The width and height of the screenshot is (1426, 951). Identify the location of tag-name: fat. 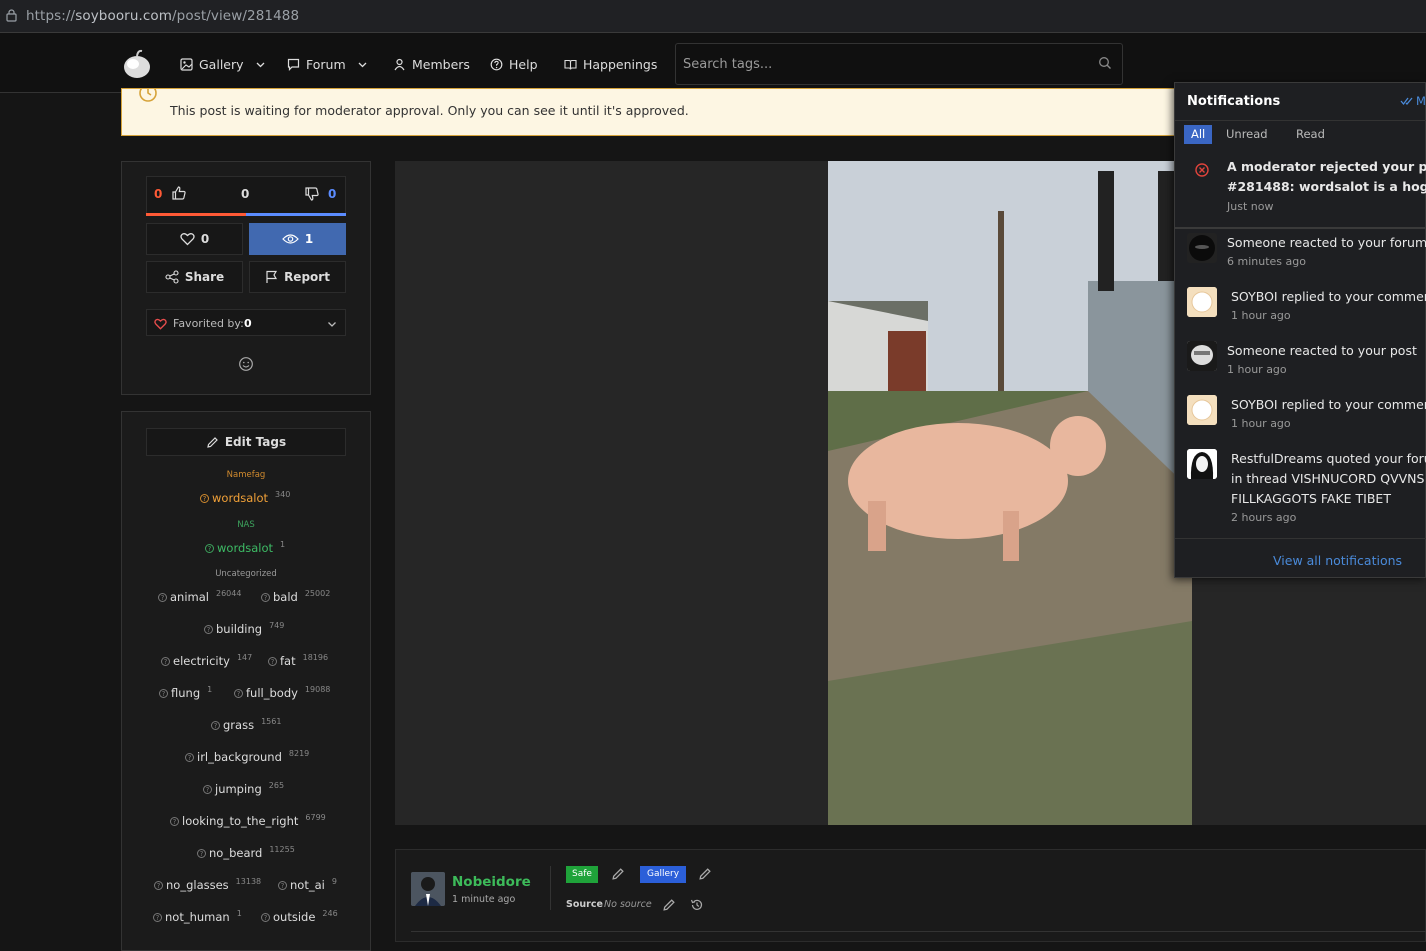
(288, 661).